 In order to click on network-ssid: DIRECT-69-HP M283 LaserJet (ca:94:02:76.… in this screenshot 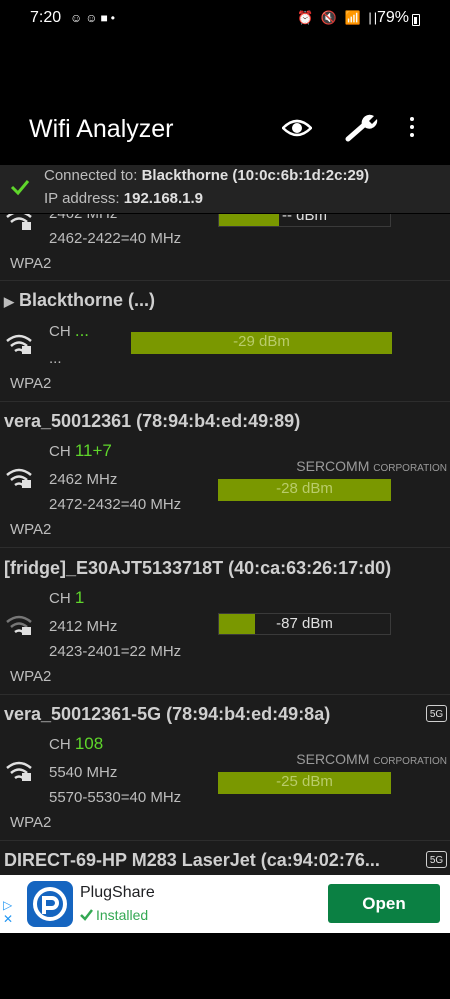, I will do `click(192, 860)`.